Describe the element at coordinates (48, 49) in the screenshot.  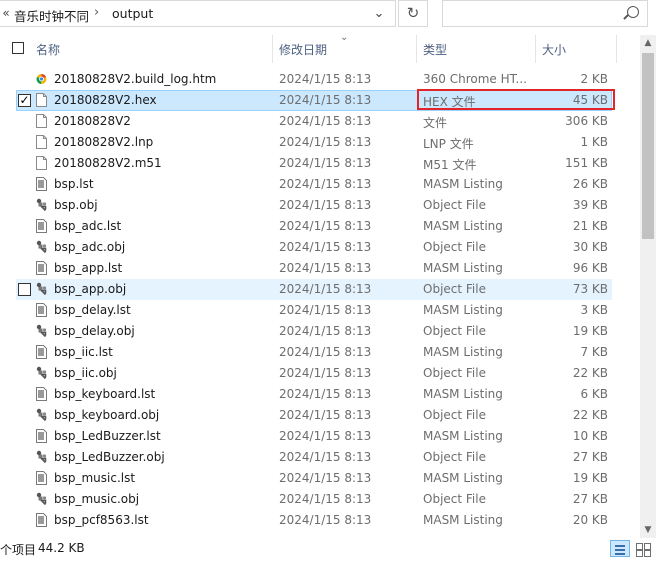
I see `column-name-header: 名称` at that location.